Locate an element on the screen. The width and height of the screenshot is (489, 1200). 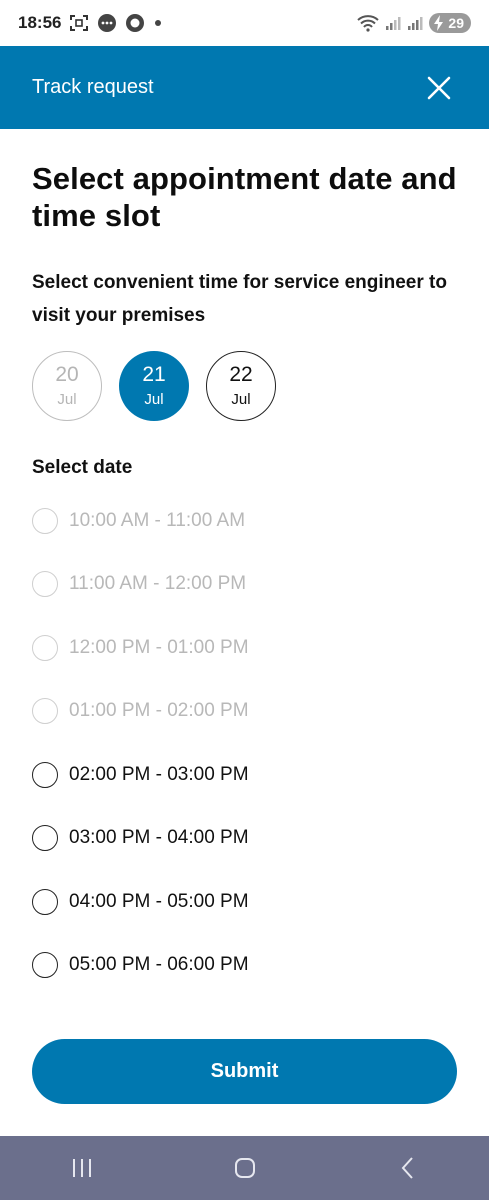
status-right: 29 is located at coordinates (414, 23).